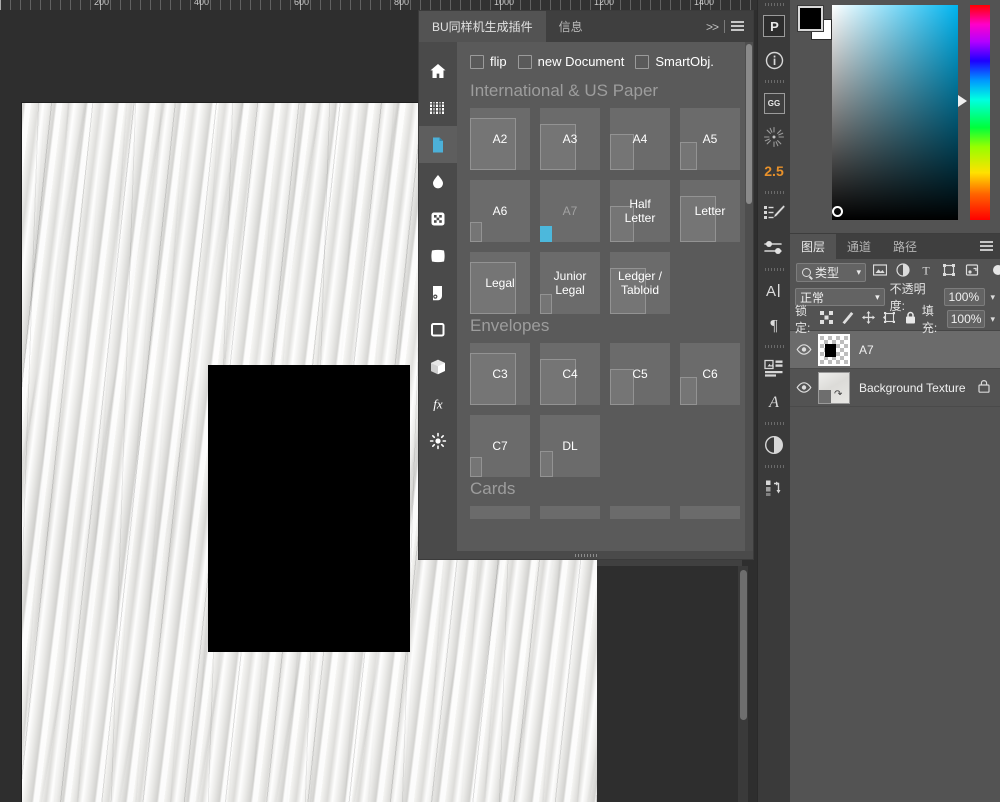  Describe the element at coordinates (438, 329) in the screenshot. I see `square-icon` at that location.